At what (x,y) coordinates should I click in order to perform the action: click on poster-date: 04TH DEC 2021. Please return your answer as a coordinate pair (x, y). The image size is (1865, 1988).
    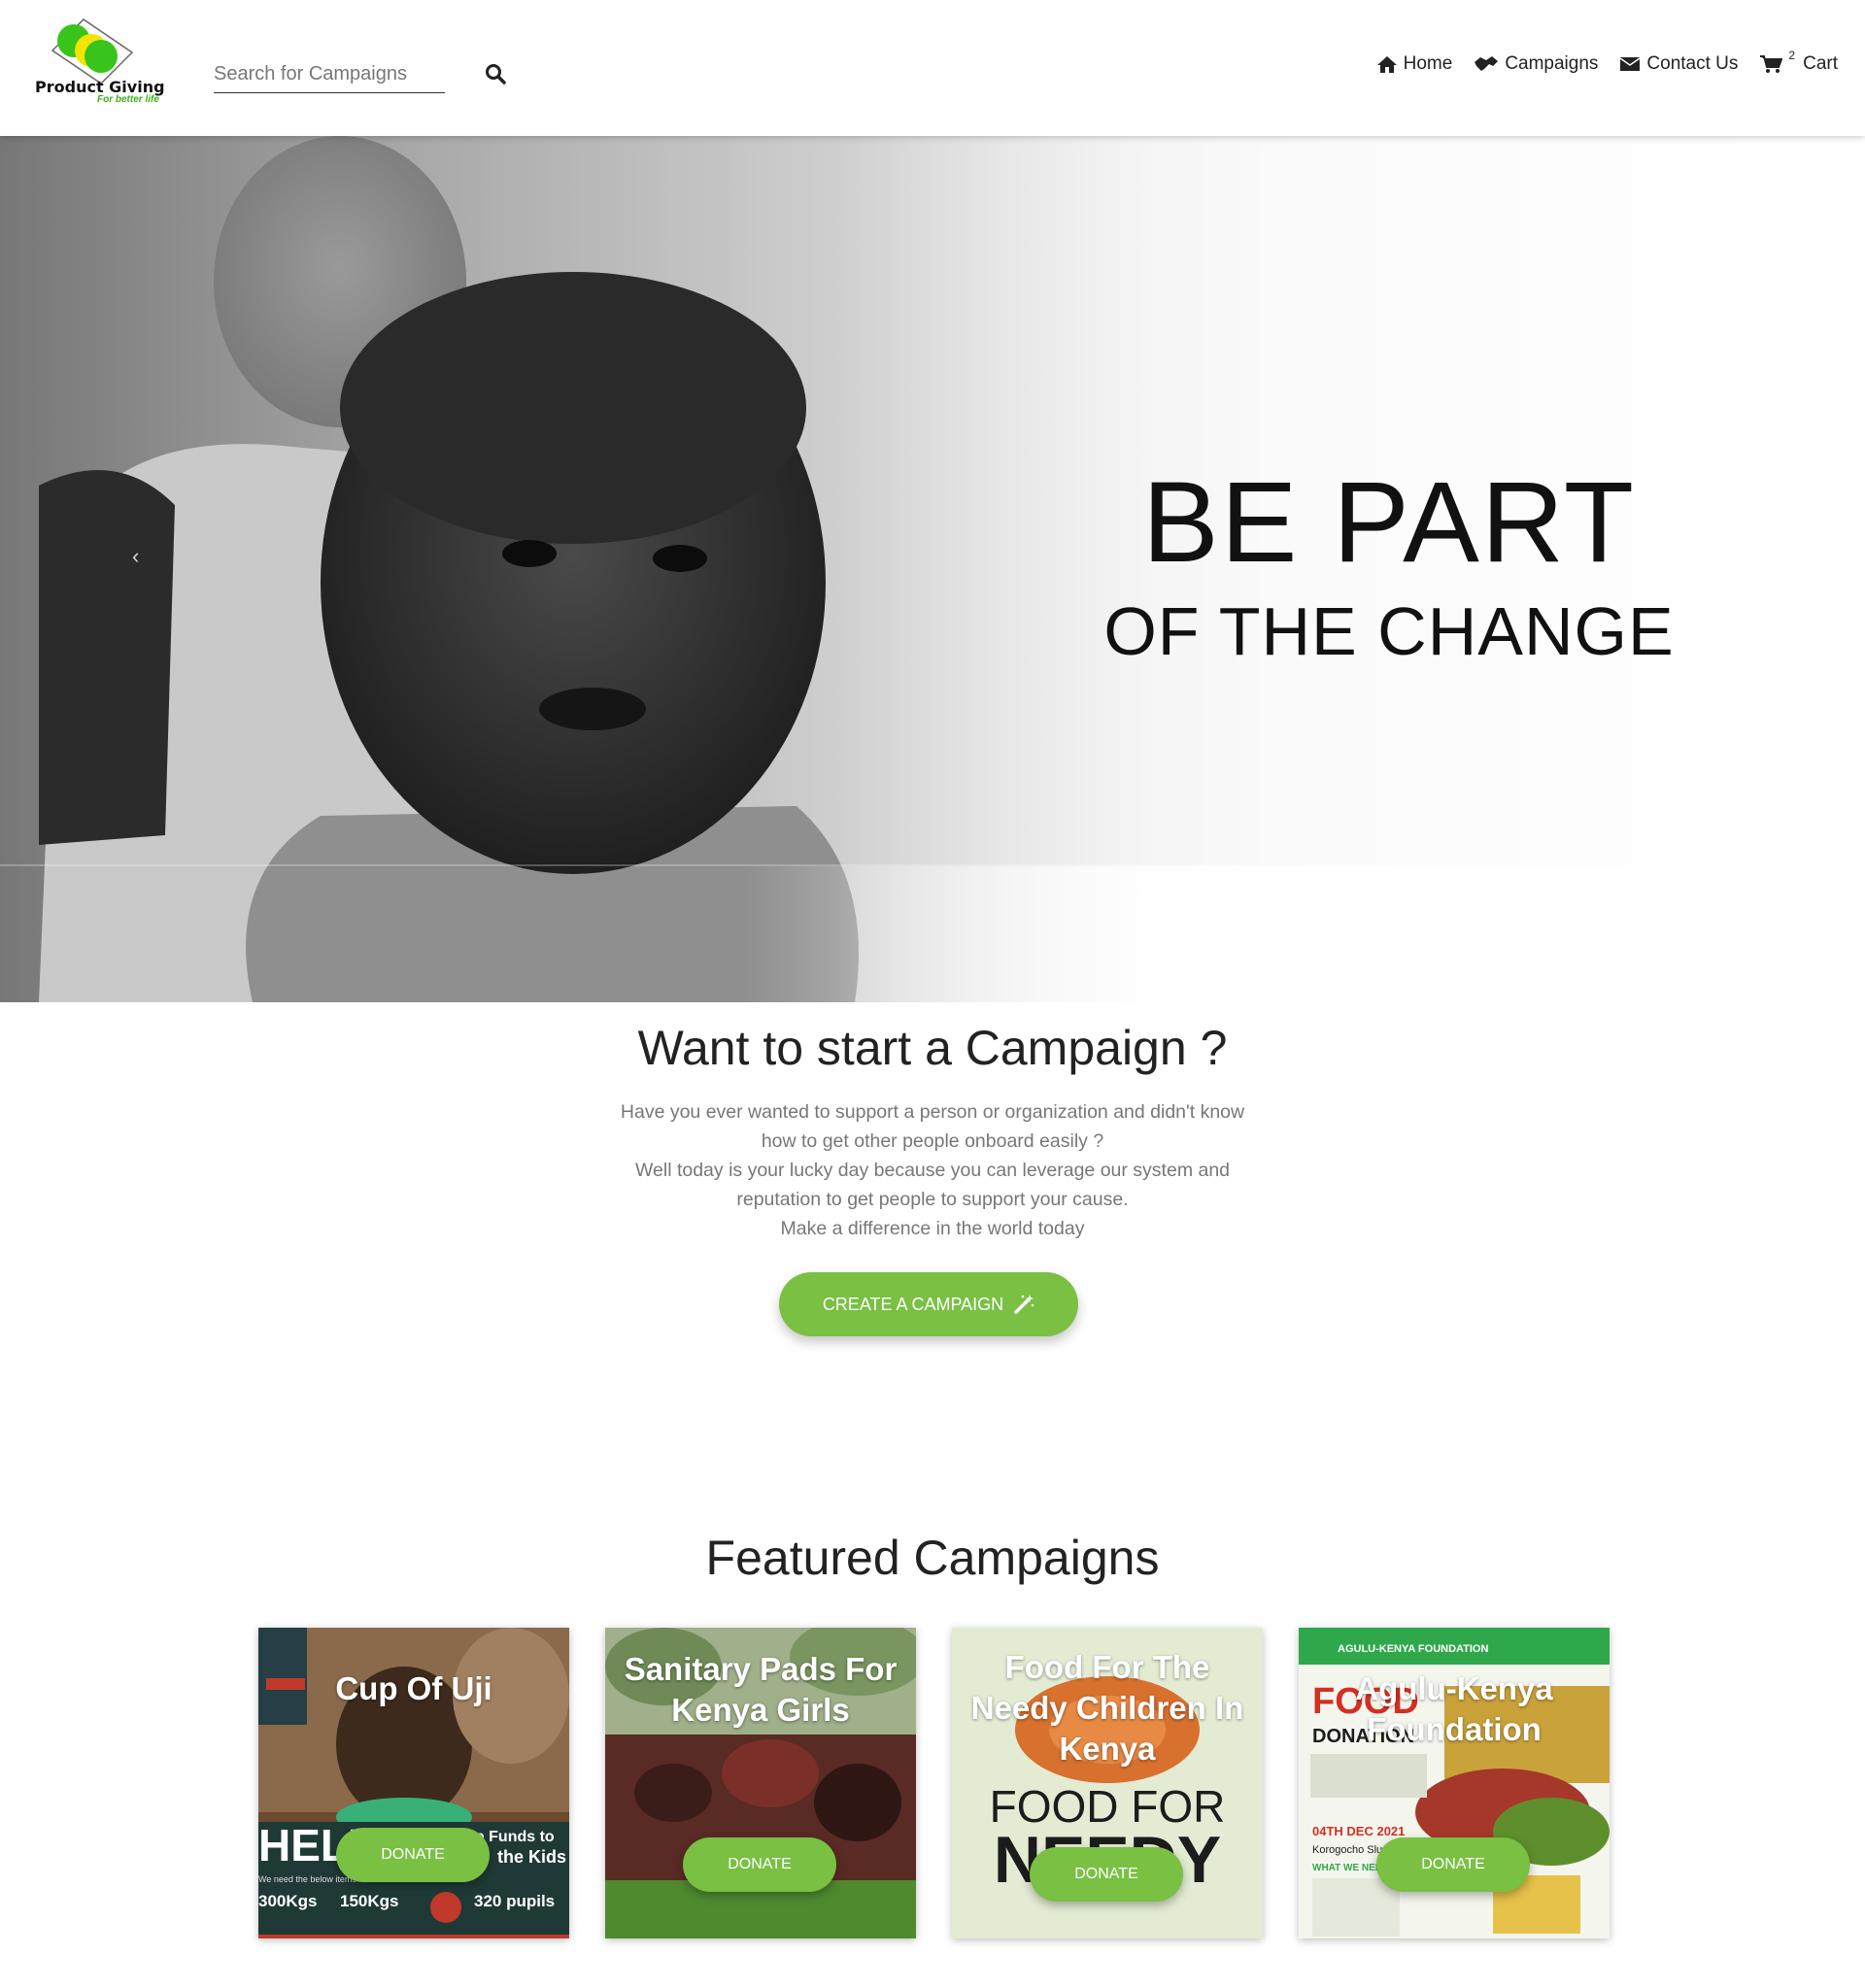
    Looking at the image, I should click on (1358, 1831).